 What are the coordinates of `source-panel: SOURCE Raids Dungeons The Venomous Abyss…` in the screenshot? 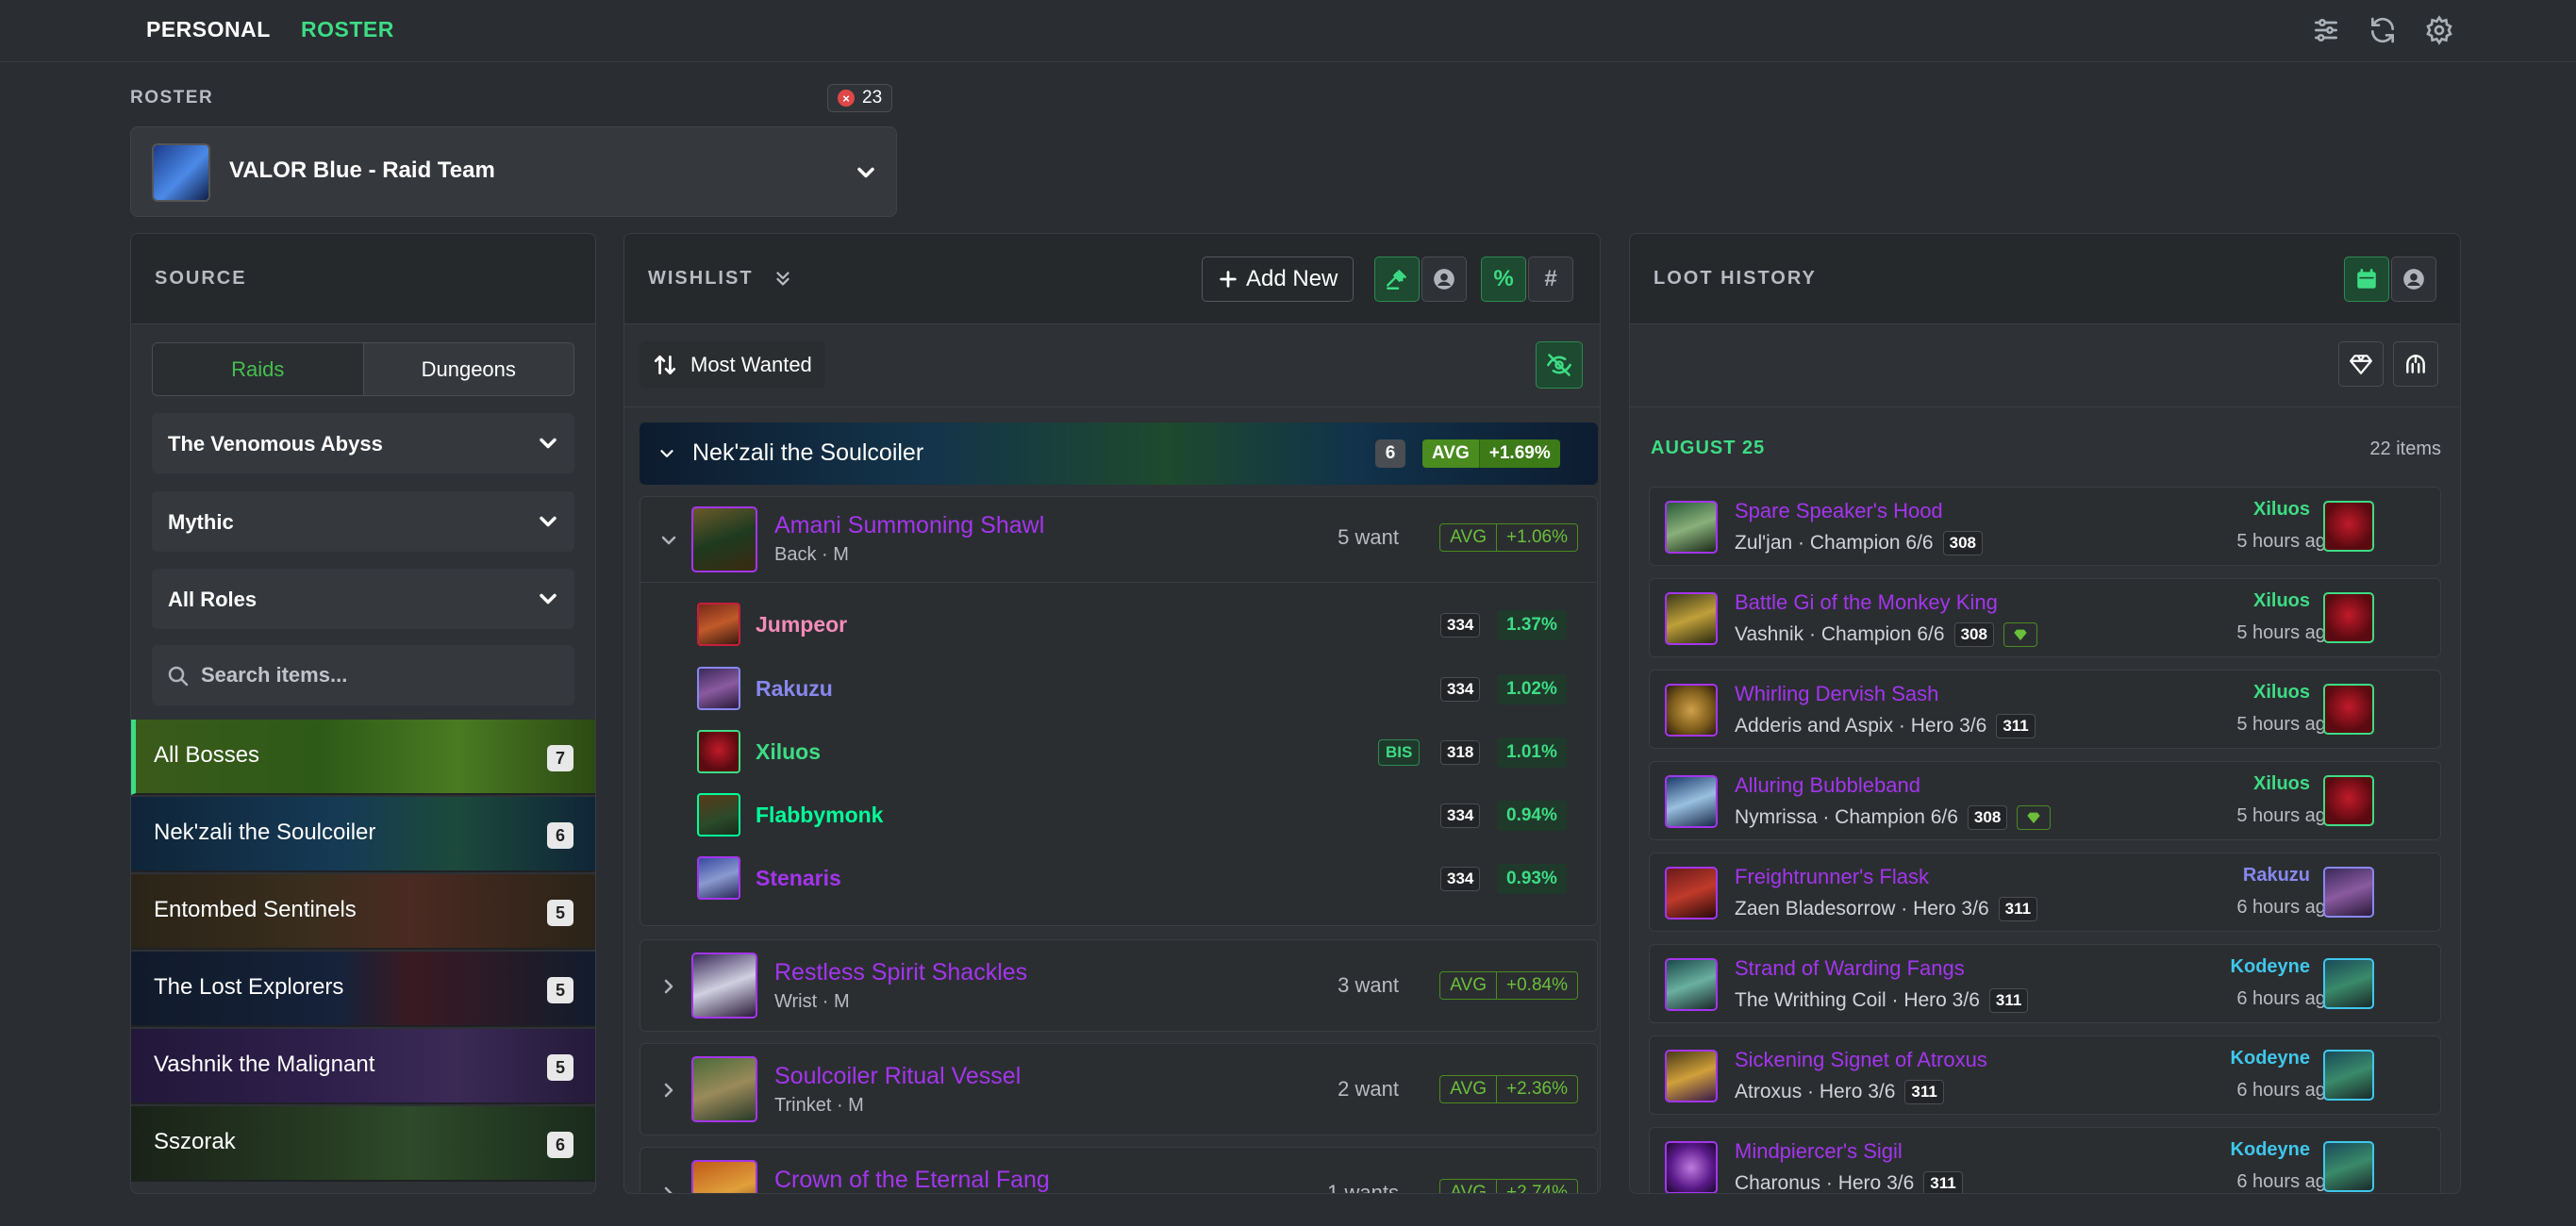 It's located at (363, 713).